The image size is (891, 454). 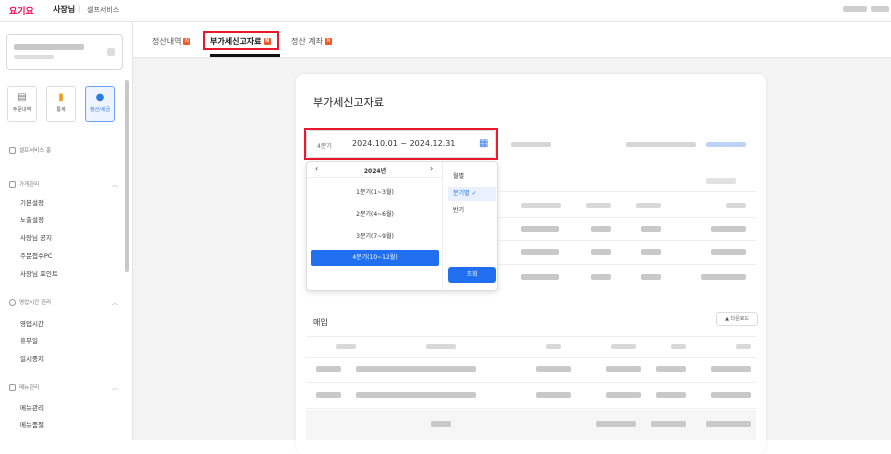 What do you see at coordinates (375, 215) in the screenshot?
I see `quarter-option-2: 2분기(4~6월)` at bounding box center [375, 215].